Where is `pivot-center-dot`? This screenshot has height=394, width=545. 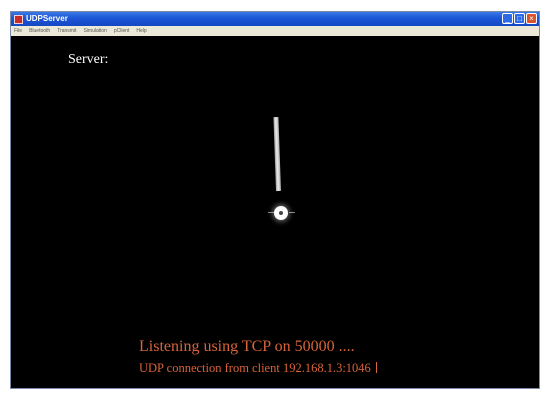 pivot-center-dot is located at coordinates (281, 213).